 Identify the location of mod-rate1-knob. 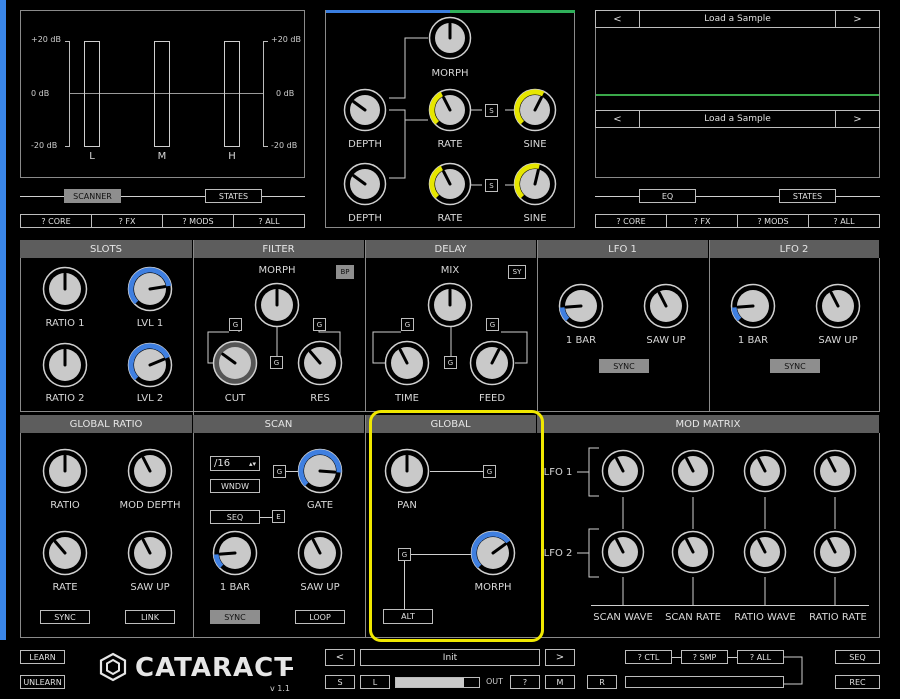
(450, 111).